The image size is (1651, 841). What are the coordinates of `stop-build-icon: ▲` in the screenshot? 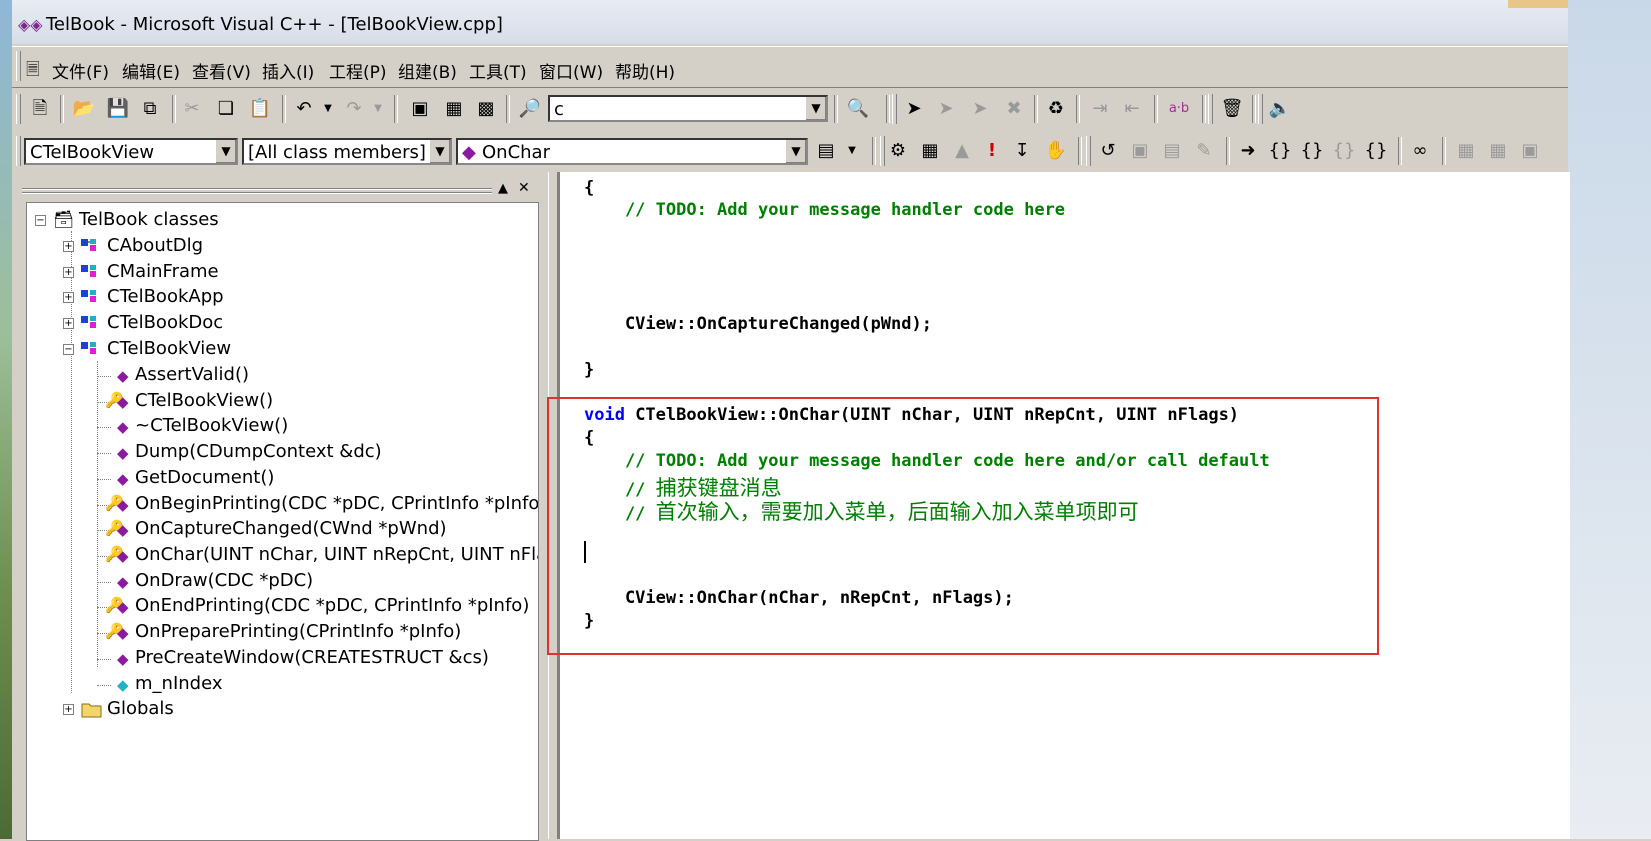 It's located at (962, 151).